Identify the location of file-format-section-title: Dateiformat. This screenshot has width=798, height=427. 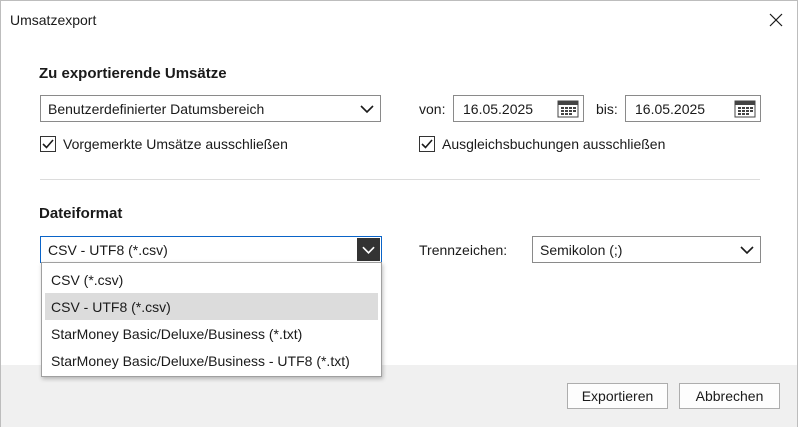
(81, 213).